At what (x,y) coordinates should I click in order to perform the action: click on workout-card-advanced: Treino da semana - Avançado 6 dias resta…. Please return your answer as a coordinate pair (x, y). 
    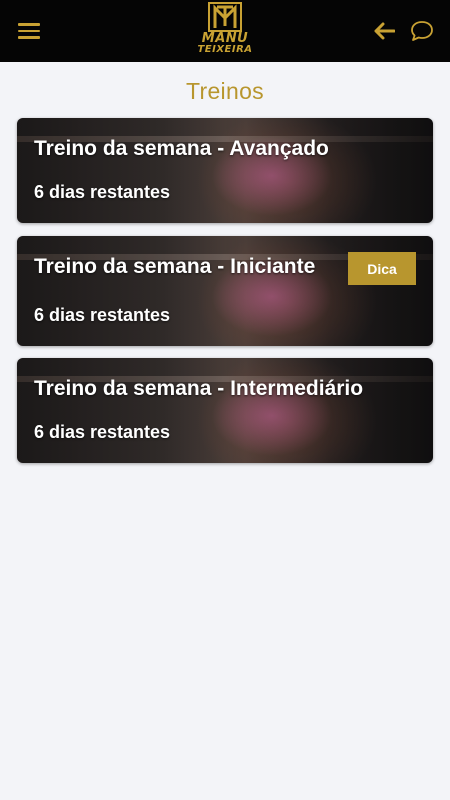
    Looking at the image, I should click on (225, 170).